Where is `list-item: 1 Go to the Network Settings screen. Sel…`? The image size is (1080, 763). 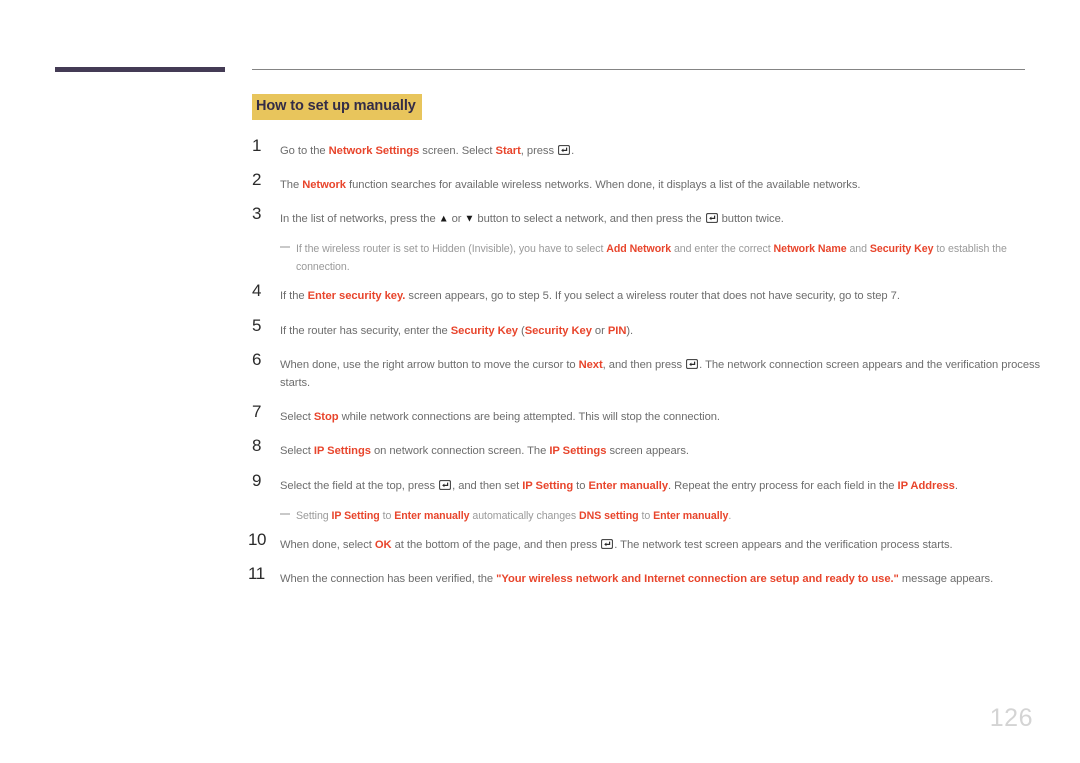 list-item: 1 Go to the Network Settings screen. Sel… is located at coordinates (647, 147).